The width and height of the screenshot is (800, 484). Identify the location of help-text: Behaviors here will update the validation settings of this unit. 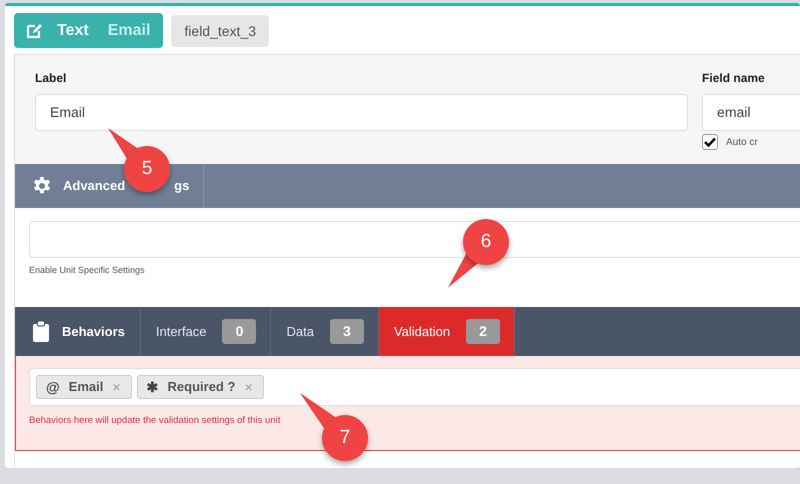
(155, 421).